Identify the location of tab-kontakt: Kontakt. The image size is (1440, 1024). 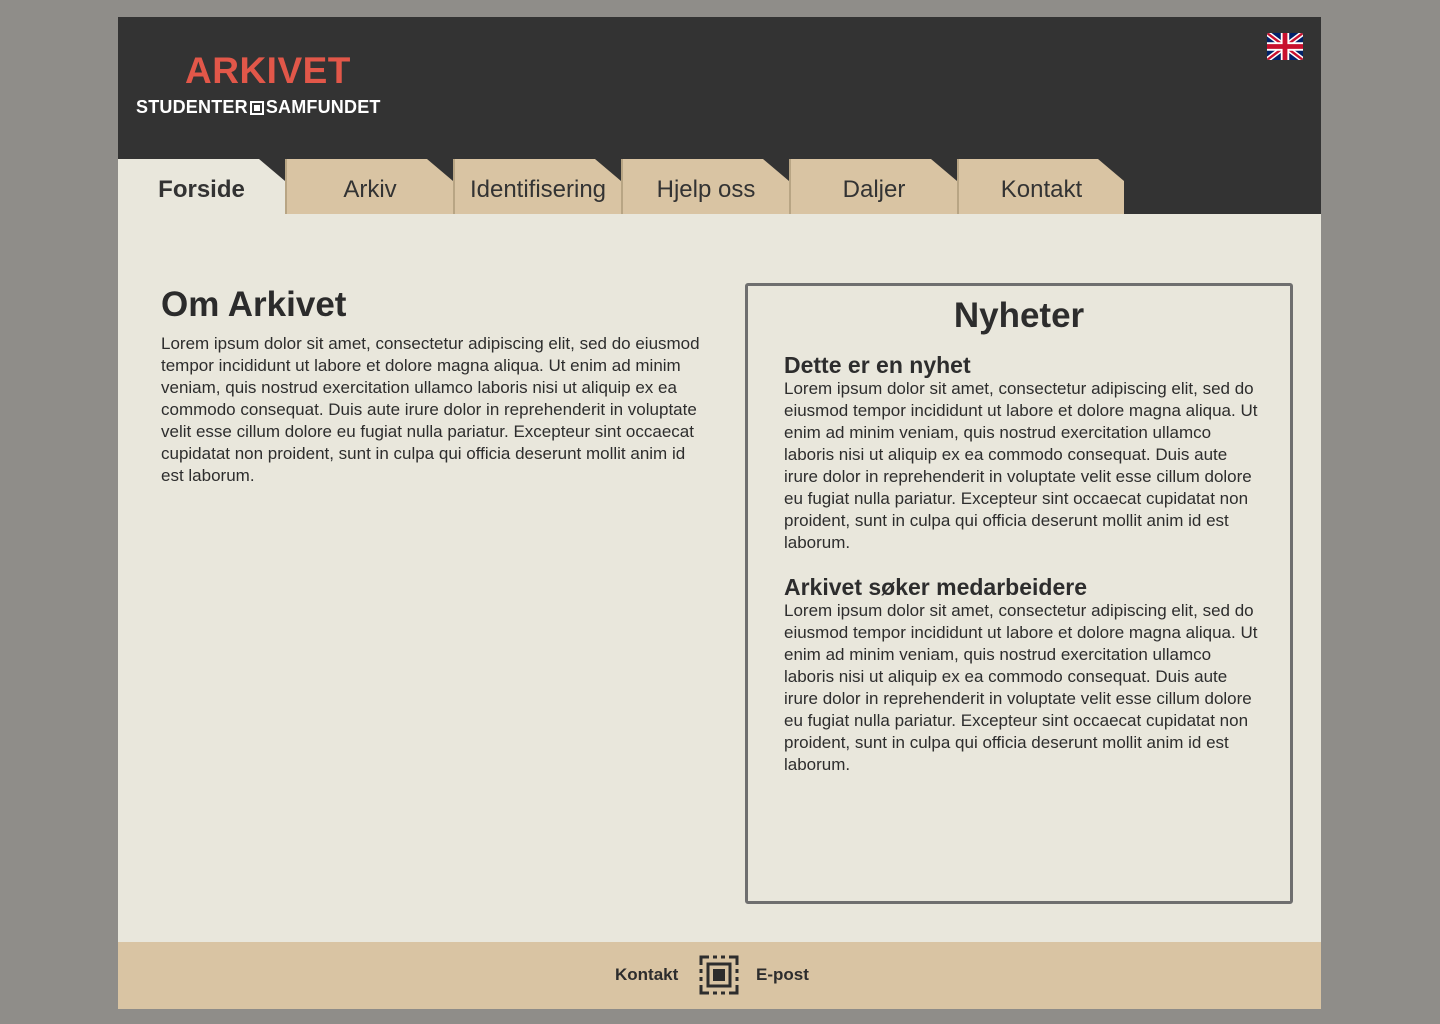
(1040, 186).